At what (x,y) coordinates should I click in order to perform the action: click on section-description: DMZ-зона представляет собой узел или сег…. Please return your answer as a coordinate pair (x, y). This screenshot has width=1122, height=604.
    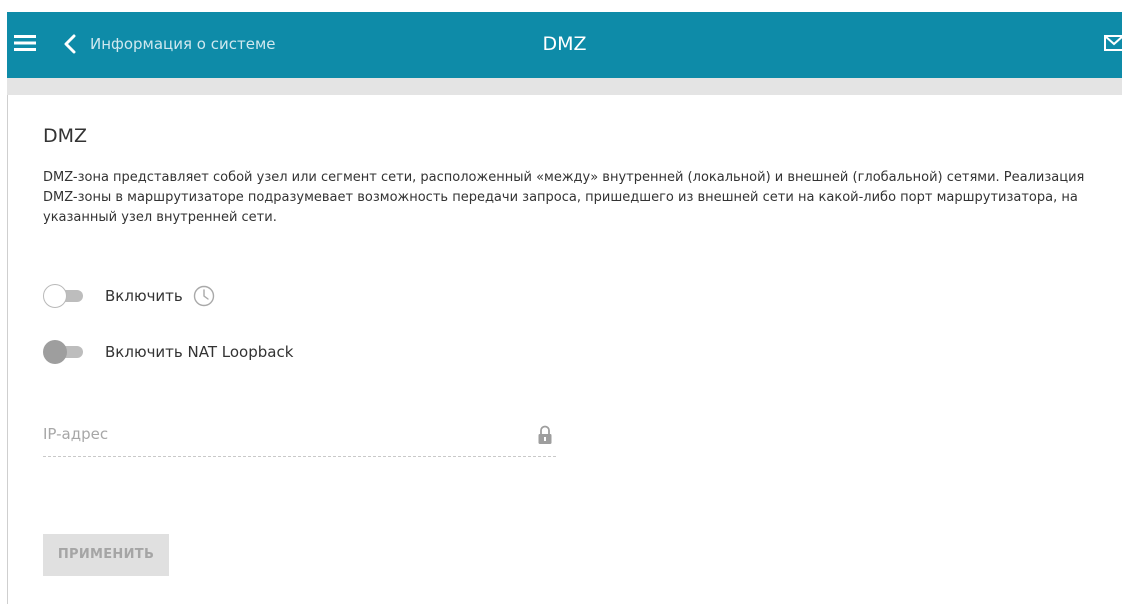
    Looking at the image, I should click on (564, 197).